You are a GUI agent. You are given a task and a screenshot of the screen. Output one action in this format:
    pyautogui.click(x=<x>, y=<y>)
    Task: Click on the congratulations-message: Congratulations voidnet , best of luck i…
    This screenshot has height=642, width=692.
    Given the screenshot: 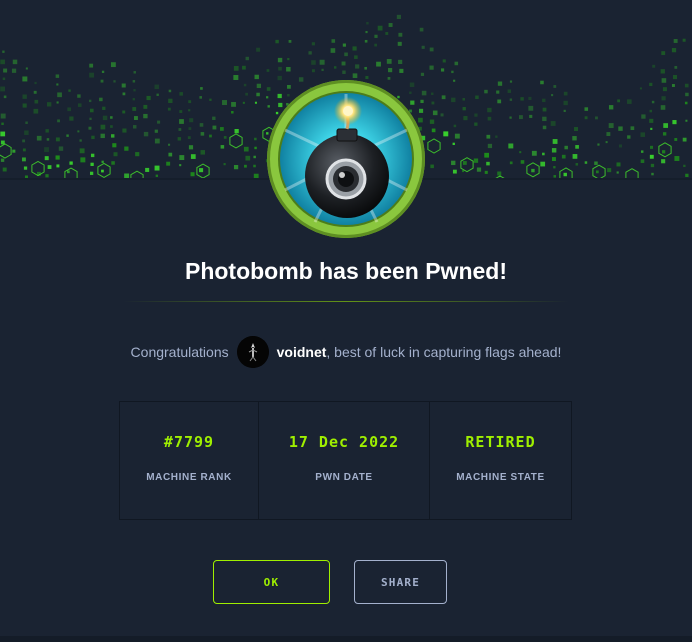 What is the action you would take?
    pyautogui.click(x=346, y=352)
    